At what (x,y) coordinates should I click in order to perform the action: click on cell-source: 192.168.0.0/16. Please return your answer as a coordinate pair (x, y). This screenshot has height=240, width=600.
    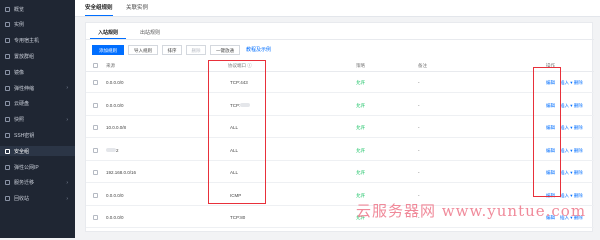
    Looking at the image, I should click on (121, 172).